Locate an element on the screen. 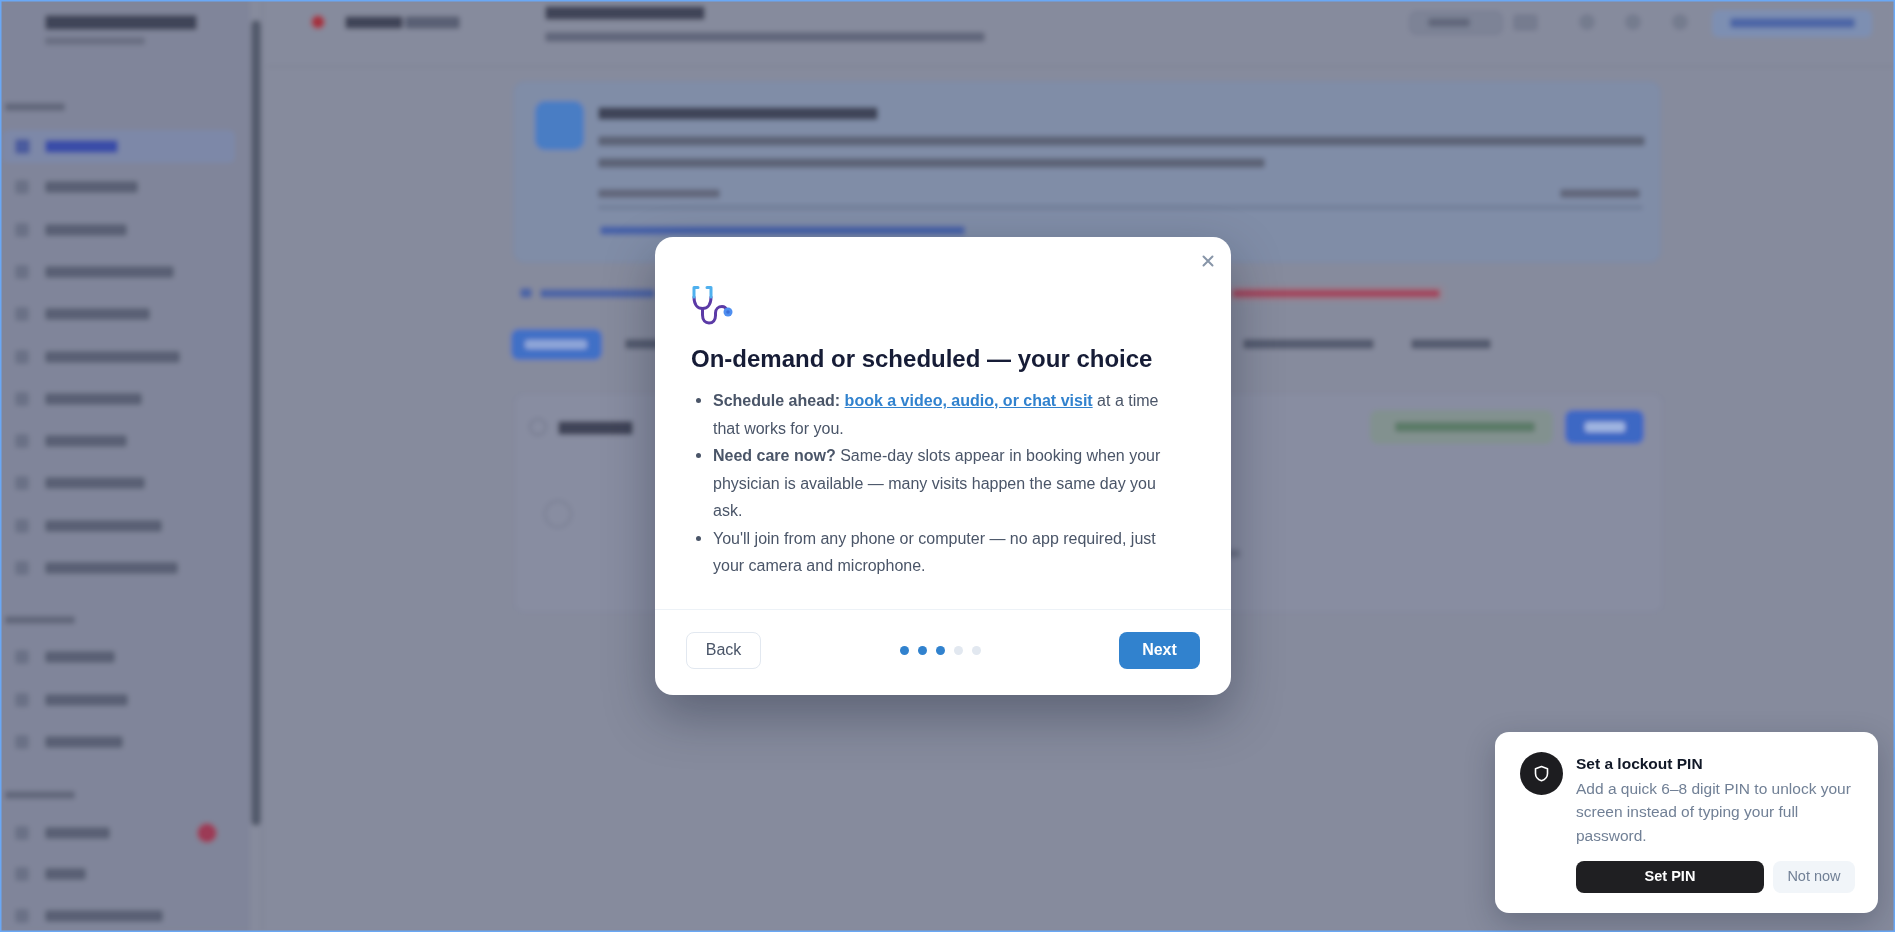 The width and height of the screenshot is (1895, 932). toast-message: Add a quick 6–8 digit PIN to unlock your screen instead of typing your full password. is located at coordinates (1714, 812).